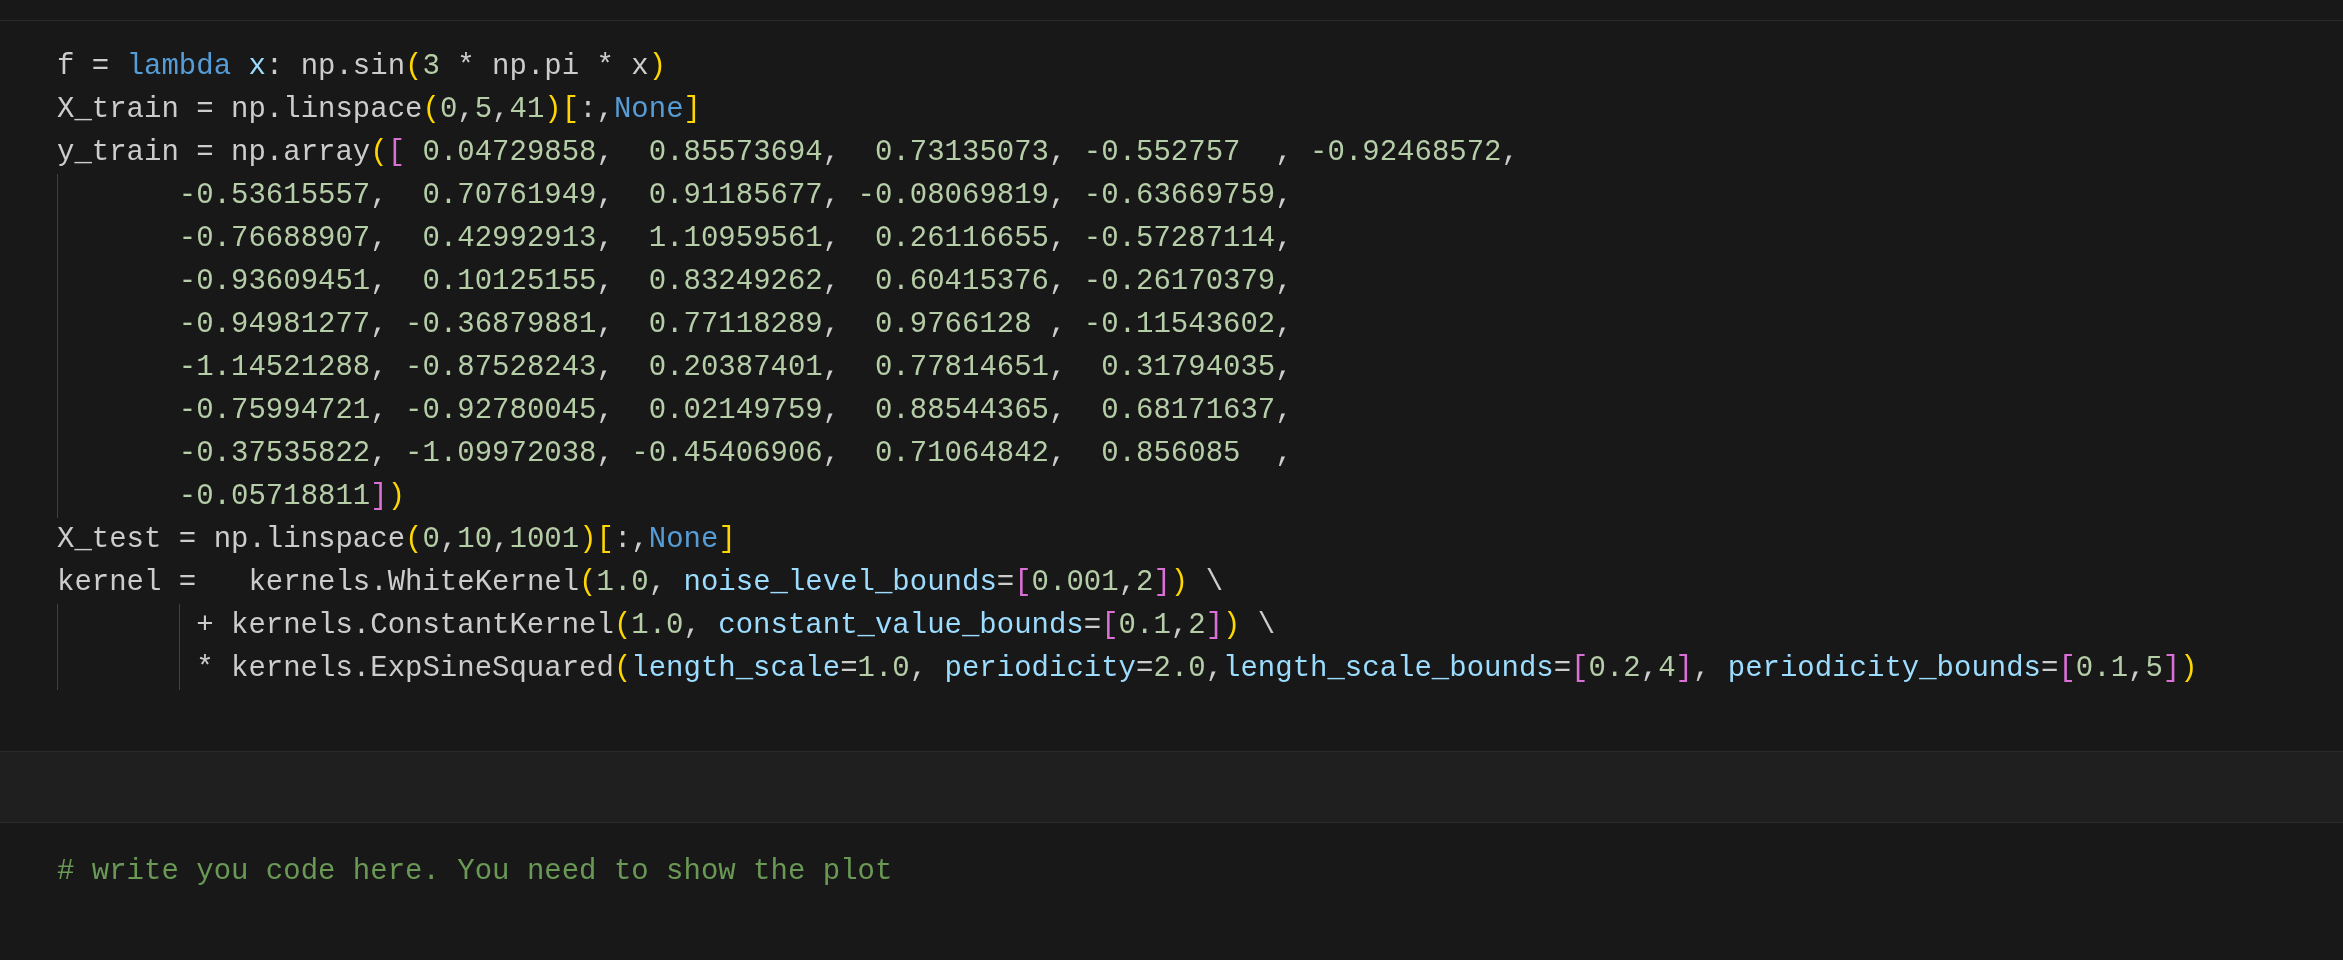  I want to click on code-line: -1.14521288, -0.87528243, 0.20387401, 0.77814651, 0.31794035,, so click(735, 367).